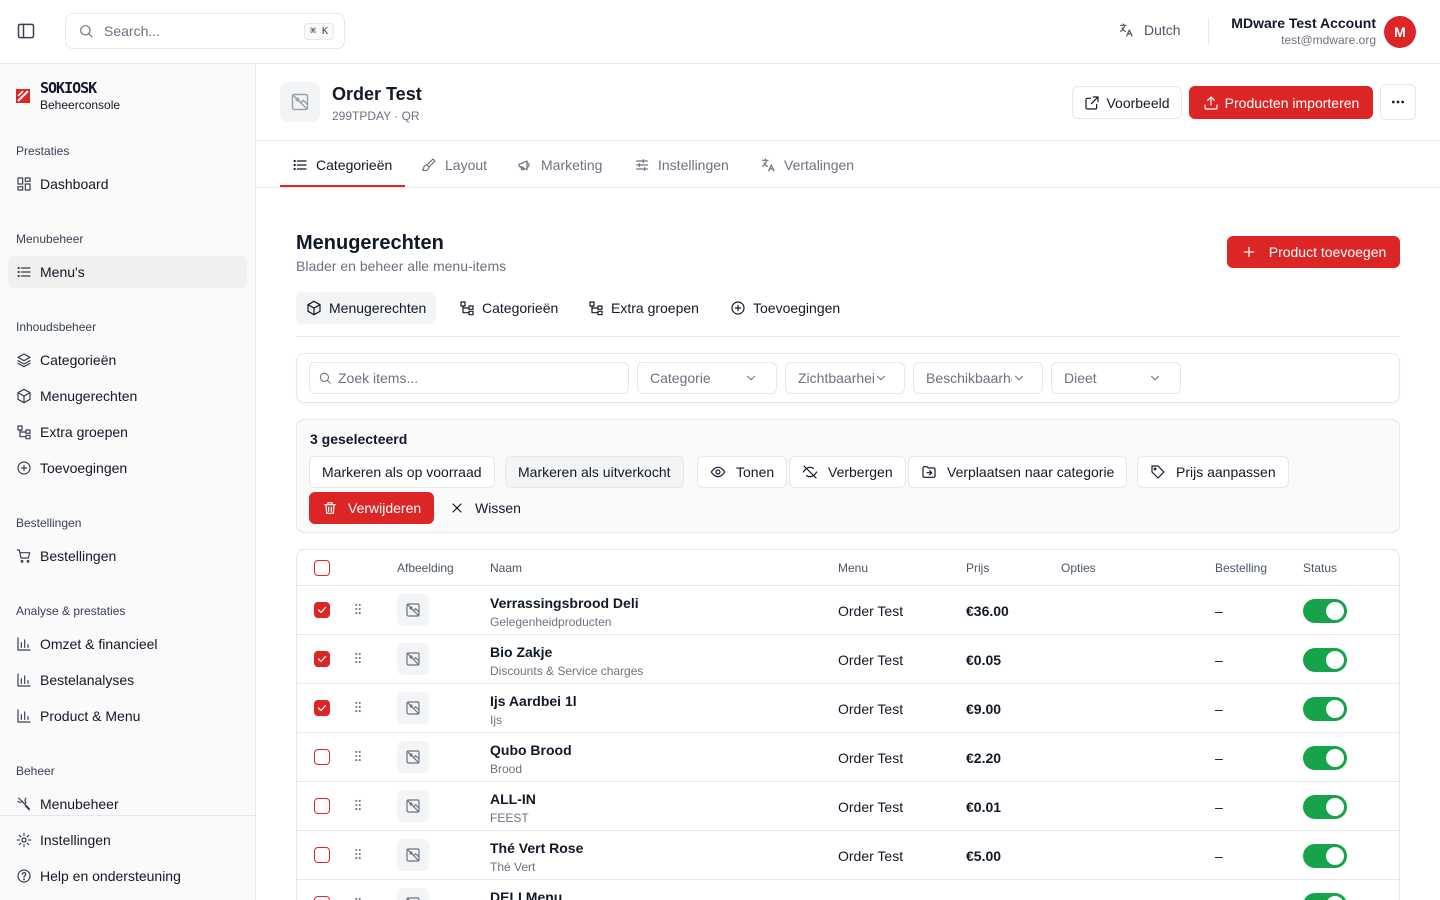 Image resolution: width=1440 pixels, height=900 pixels. I want to click on sidebar-item-instellingen: Instellingen, so click(127, 840).